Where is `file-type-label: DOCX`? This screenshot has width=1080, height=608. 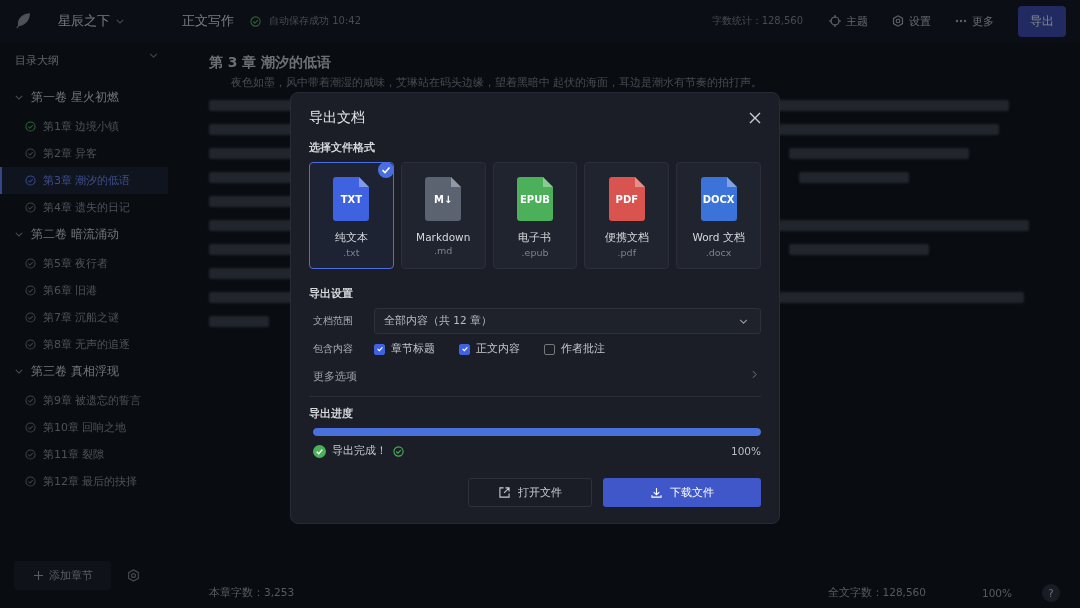 file-type-label: DOCX is located at coordinates (718, 199).